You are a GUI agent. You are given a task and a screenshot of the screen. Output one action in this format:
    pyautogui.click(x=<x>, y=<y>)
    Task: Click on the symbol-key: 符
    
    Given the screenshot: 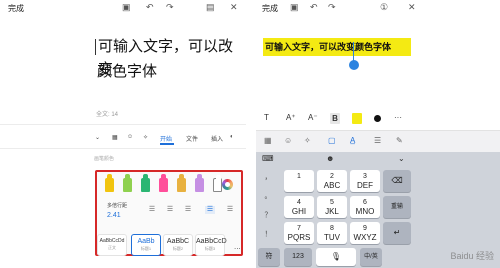 What is the action you would take?
    pyautogui.click(x=269, y=257)
    